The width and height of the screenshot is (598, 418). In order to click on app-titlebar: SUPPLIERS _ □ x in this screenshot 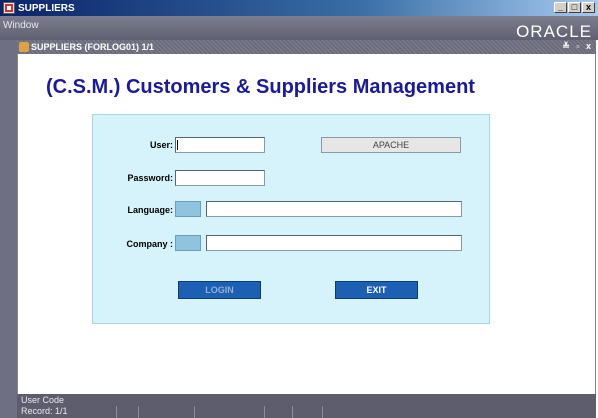, I will do `click(299, 8)`.